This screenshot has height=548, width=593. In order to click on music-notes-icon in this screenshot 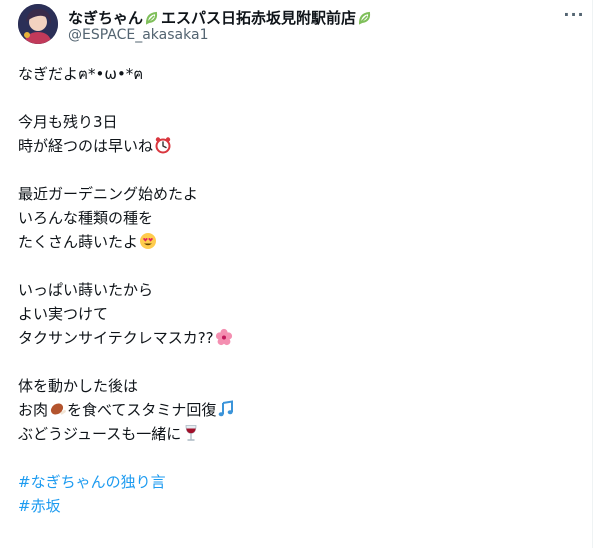, I will do `click(226, 408)`.